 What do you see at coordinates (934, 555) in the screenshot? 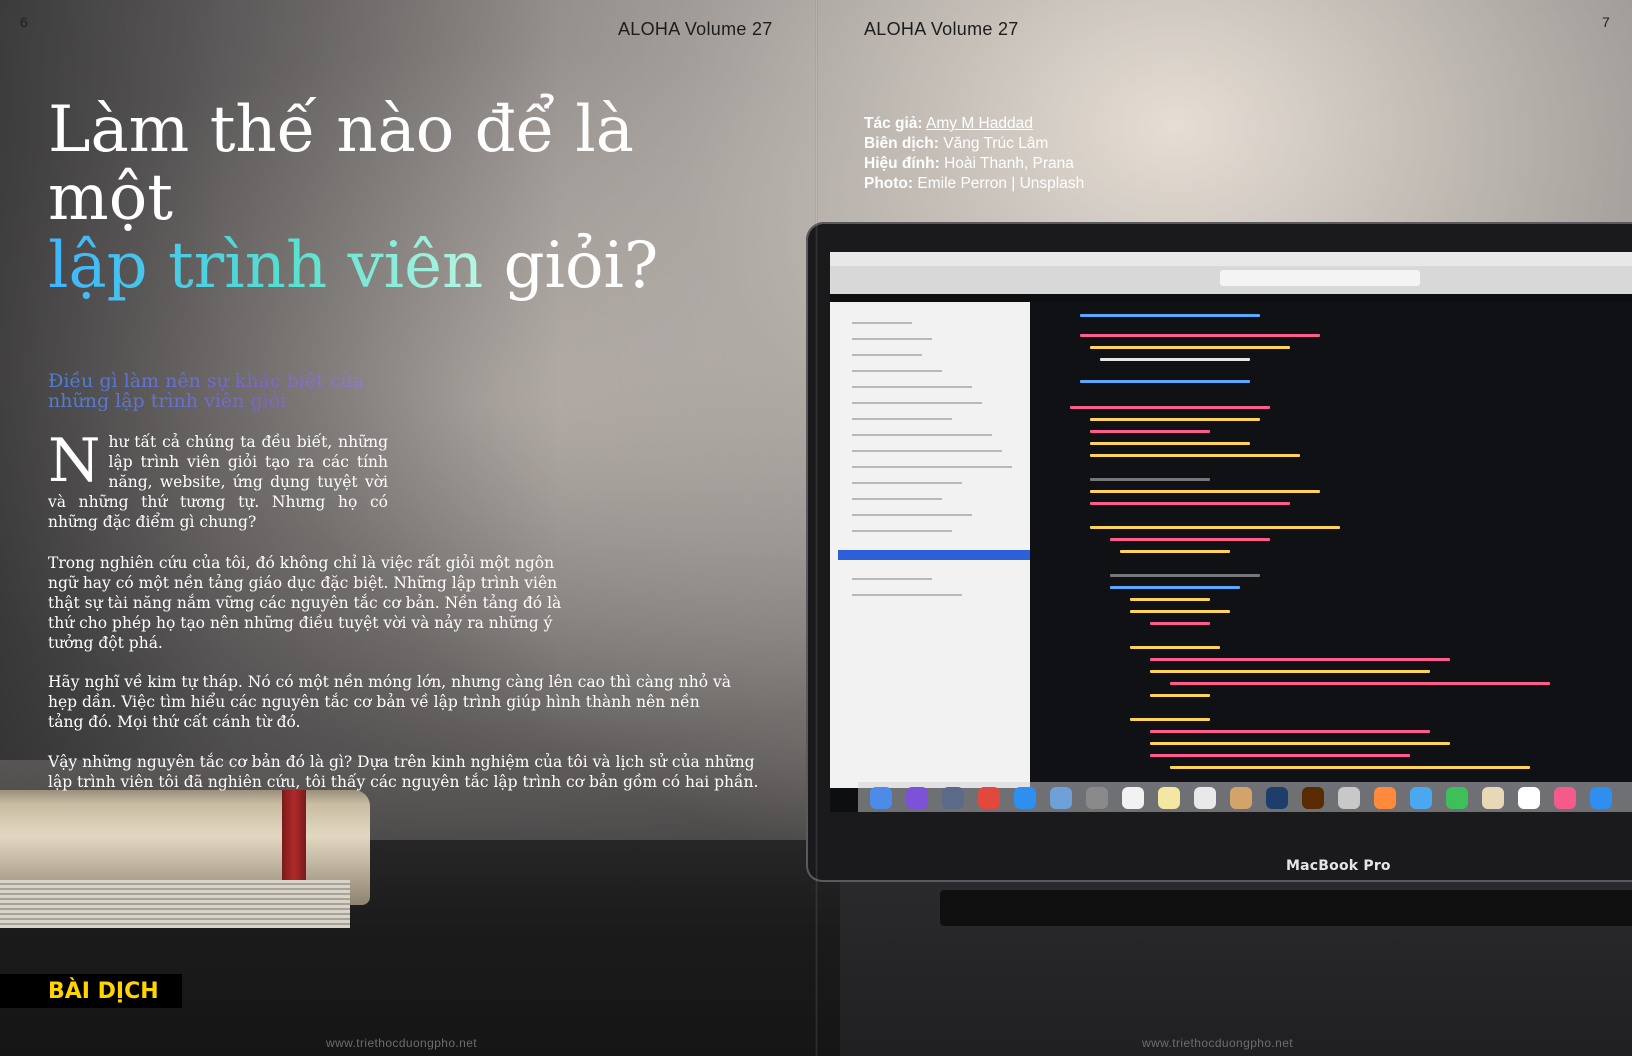
I see `tree-selected-row` at bounding box center [934, 555].